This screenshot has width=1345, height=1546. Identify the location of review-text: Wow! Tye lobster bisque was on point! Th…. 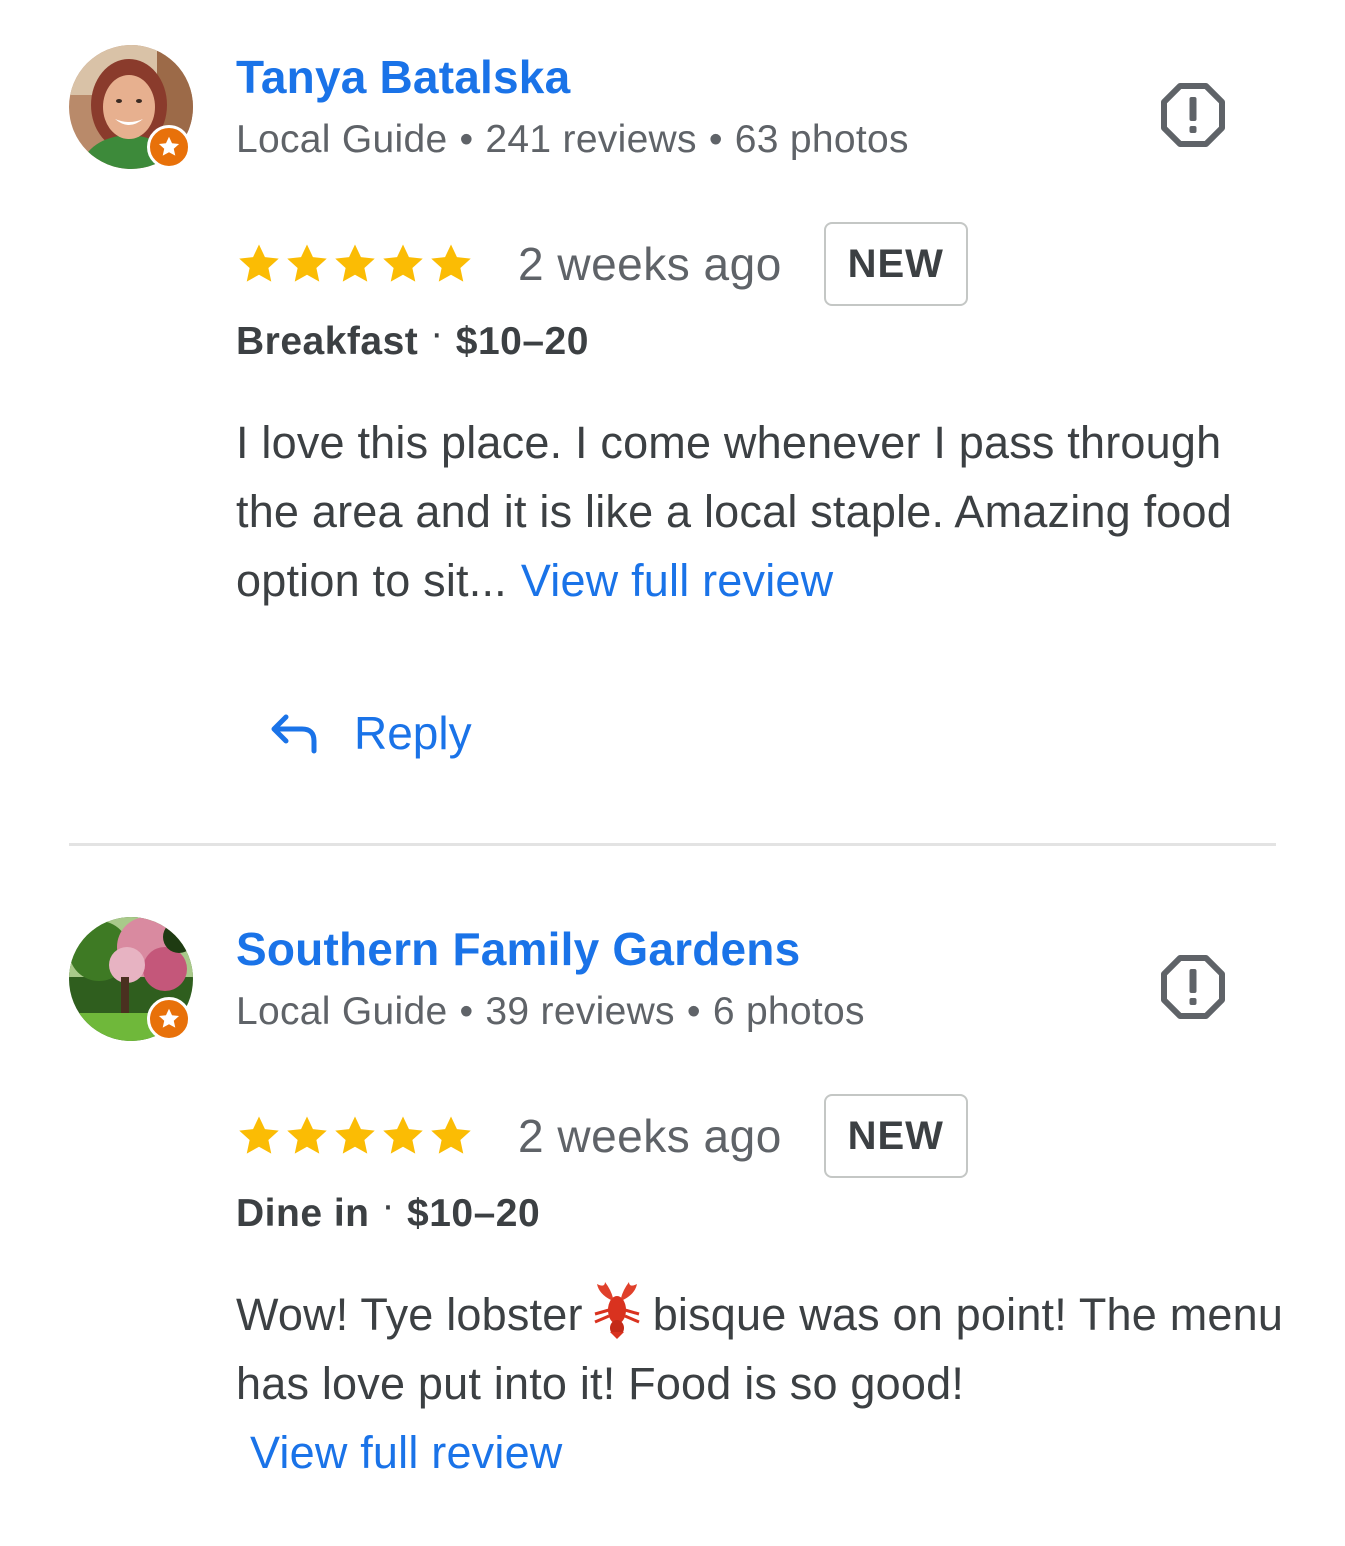
(766, 1383).